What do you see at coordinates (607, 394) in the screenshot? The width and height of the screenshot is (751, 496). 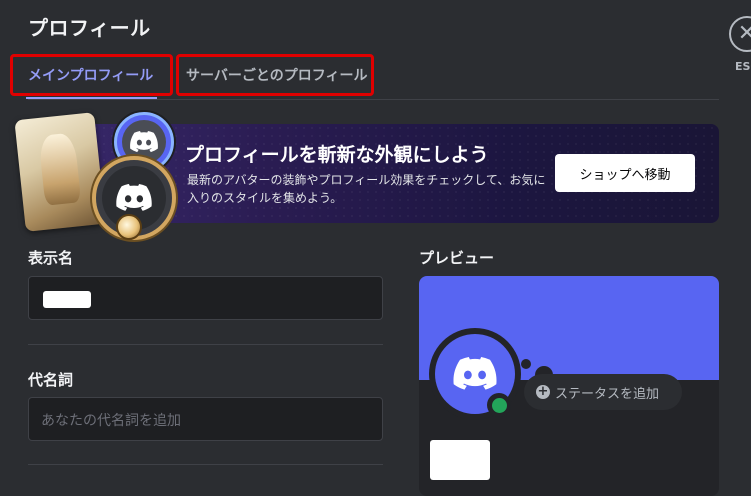 I see `add-status-label: ステータスを追加` at bounding box center [607, 394].